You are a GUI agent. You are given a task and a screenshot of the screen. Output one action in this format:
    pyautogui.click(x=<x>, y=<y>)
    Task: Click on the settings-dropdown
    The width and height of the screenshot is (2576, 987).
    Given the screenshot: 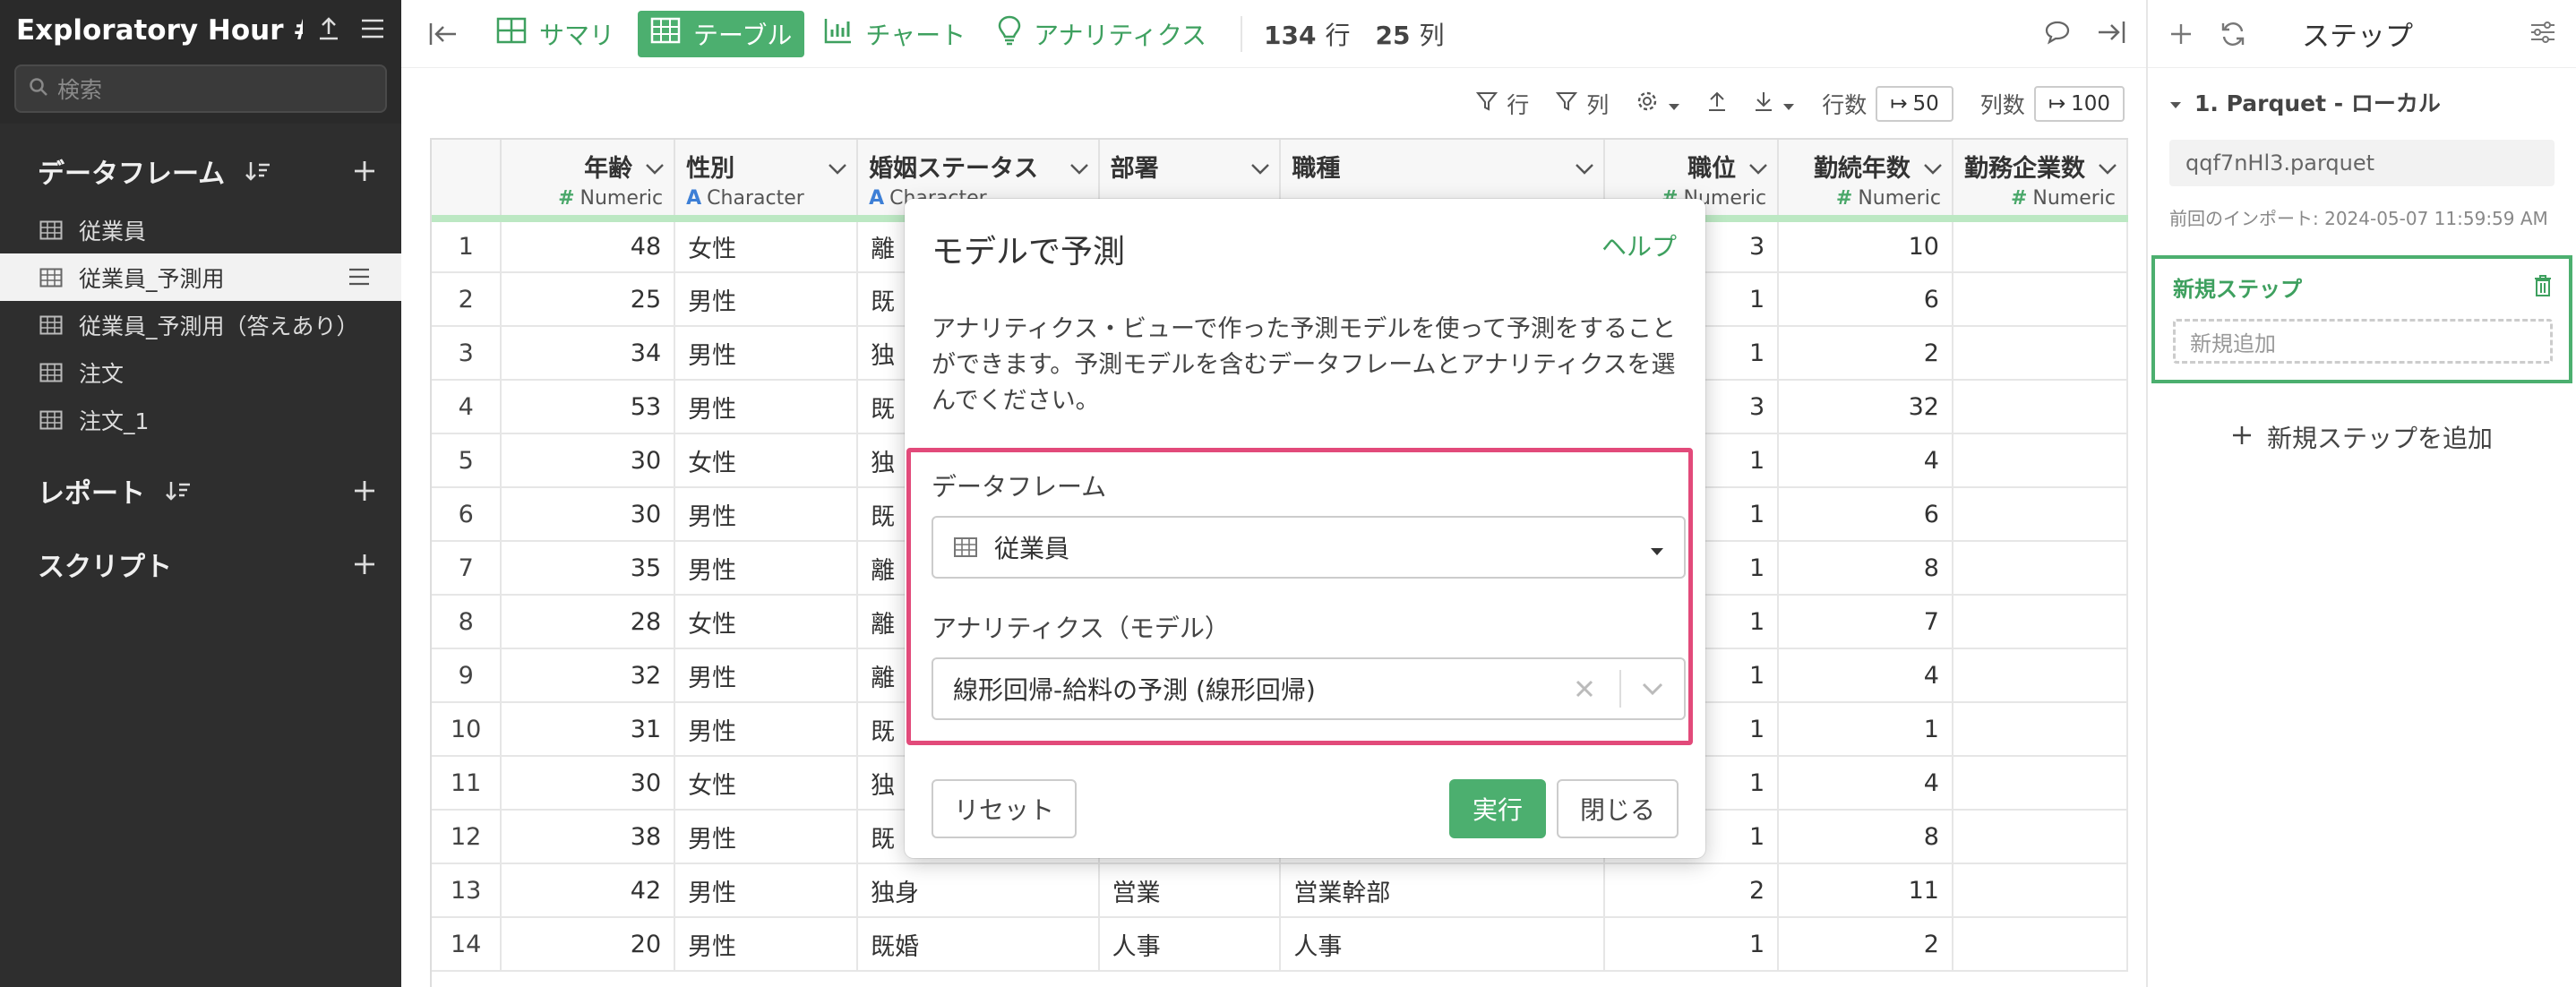 What is the action you would take?
    pyautogui.click(x=1658, y=104)
    